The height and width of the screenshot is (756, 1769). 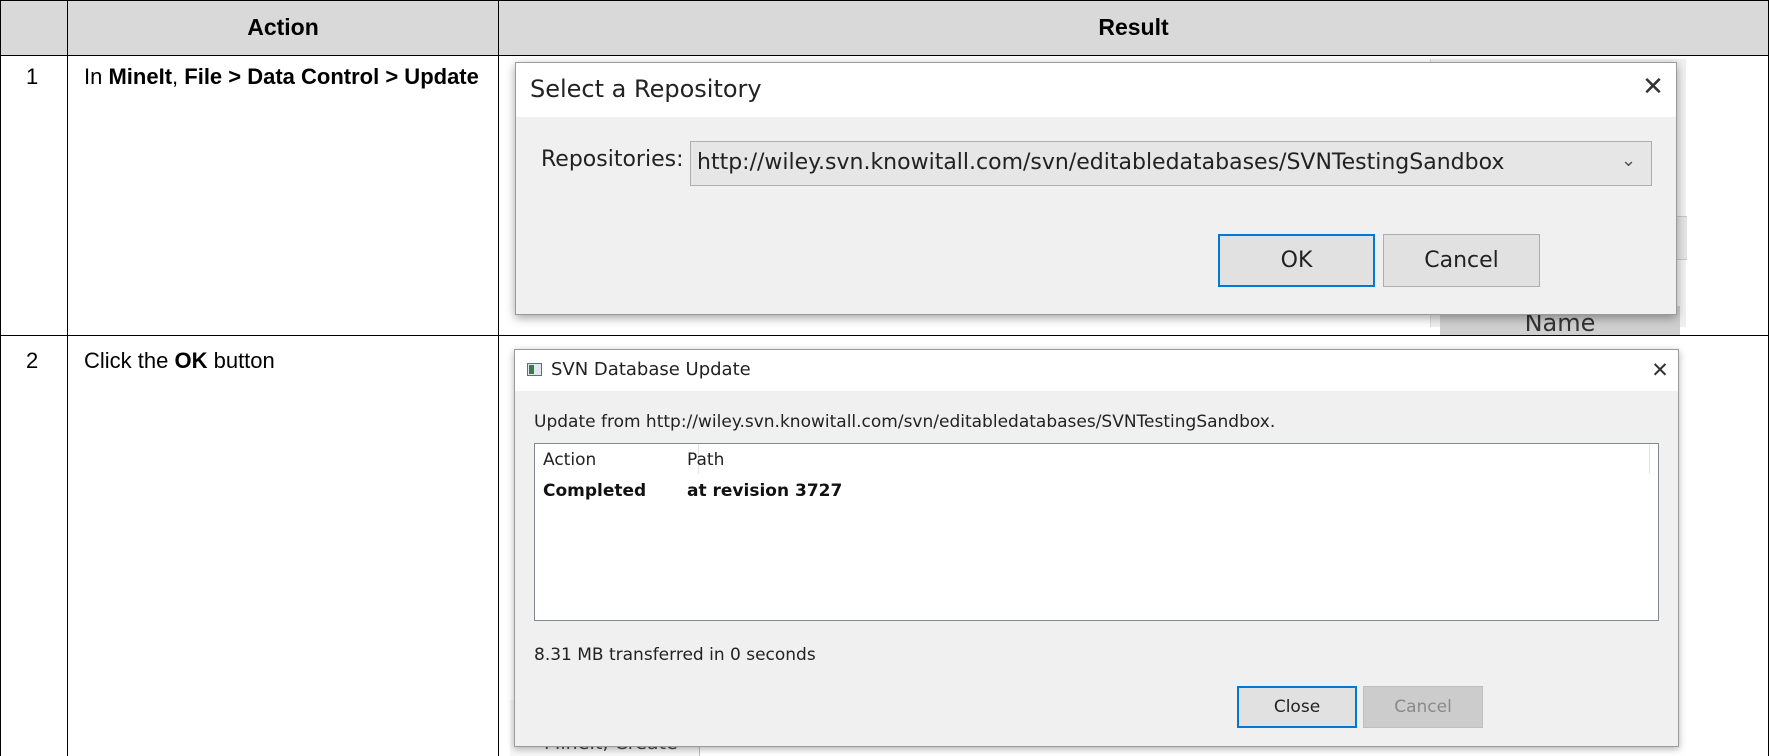 I want to click on row-1-number: 1, so click(x=32, y=76).